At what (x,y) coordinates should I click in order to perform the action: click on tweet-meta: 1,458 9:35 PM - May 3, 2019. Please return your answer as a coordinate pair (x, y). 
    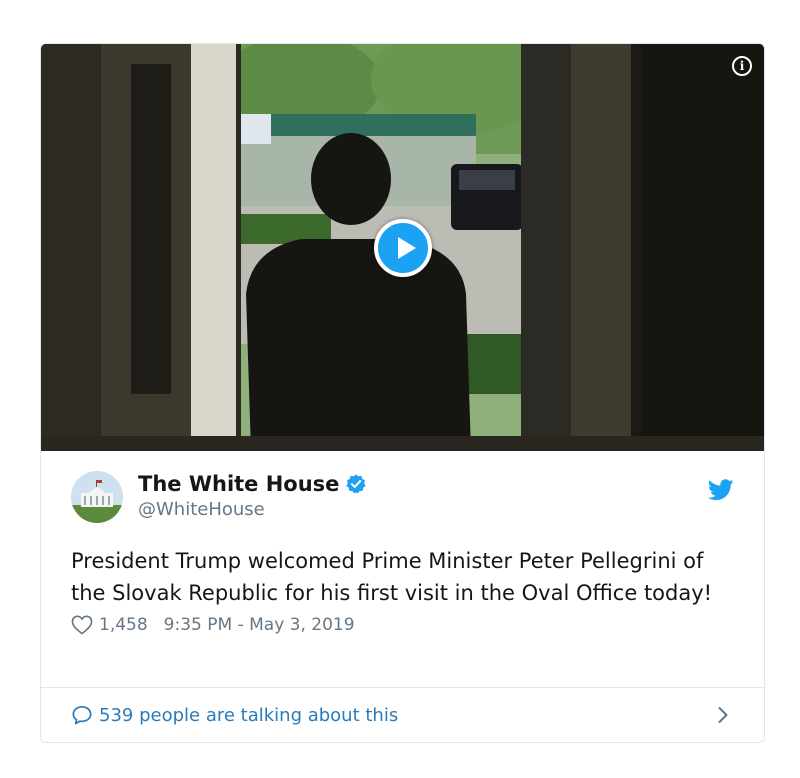
    Looking at the image, I should click on (402, 625).